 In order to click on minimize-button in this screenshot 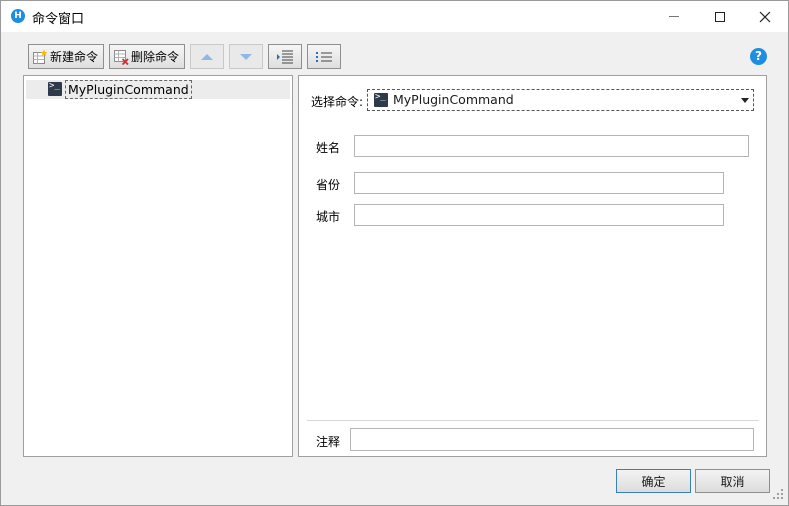, I will do `click(674, 16)`.